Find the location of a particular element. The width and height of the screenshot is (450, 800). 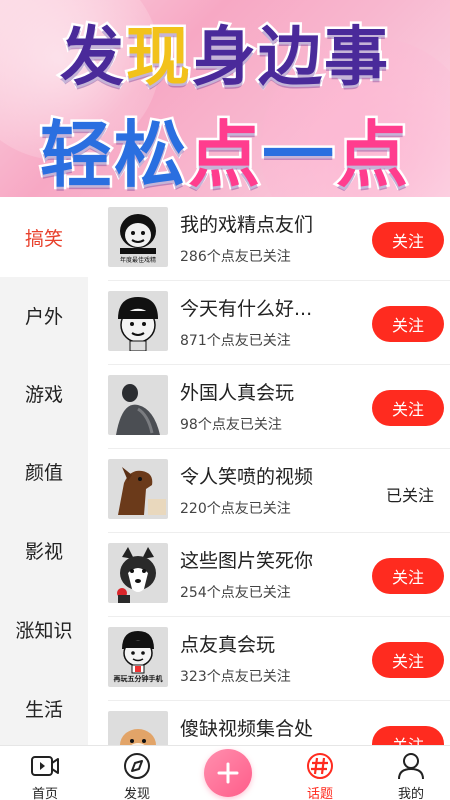

photo-dark-icon is located at coordinates (138, 405).